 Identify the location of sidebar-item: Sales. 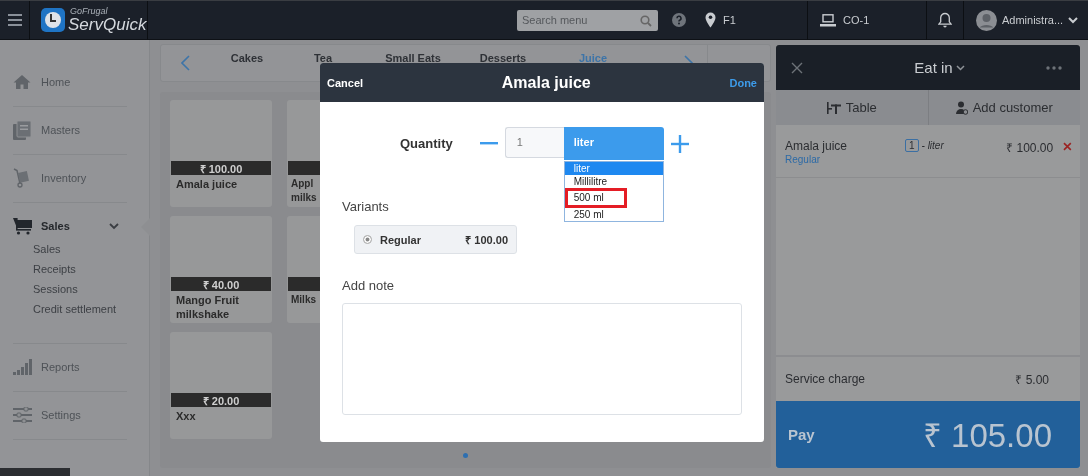
(70, 226).